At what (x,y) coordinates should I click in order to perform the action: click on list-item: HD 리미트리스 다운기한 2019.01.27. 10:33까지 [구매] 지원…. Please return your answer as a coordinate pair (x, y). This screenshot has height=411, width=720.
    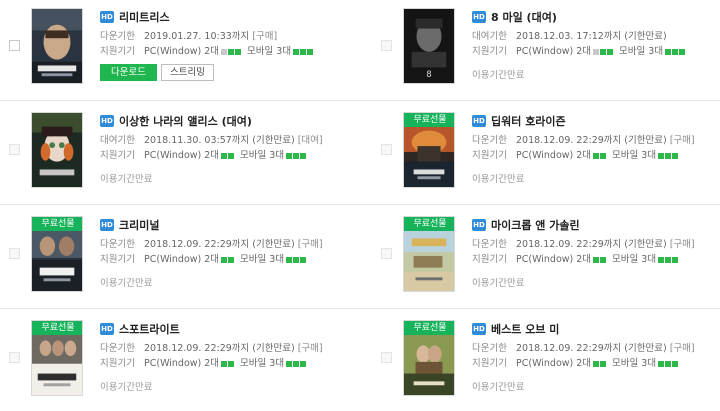
    Looking at the image, I should click on (180, 51).